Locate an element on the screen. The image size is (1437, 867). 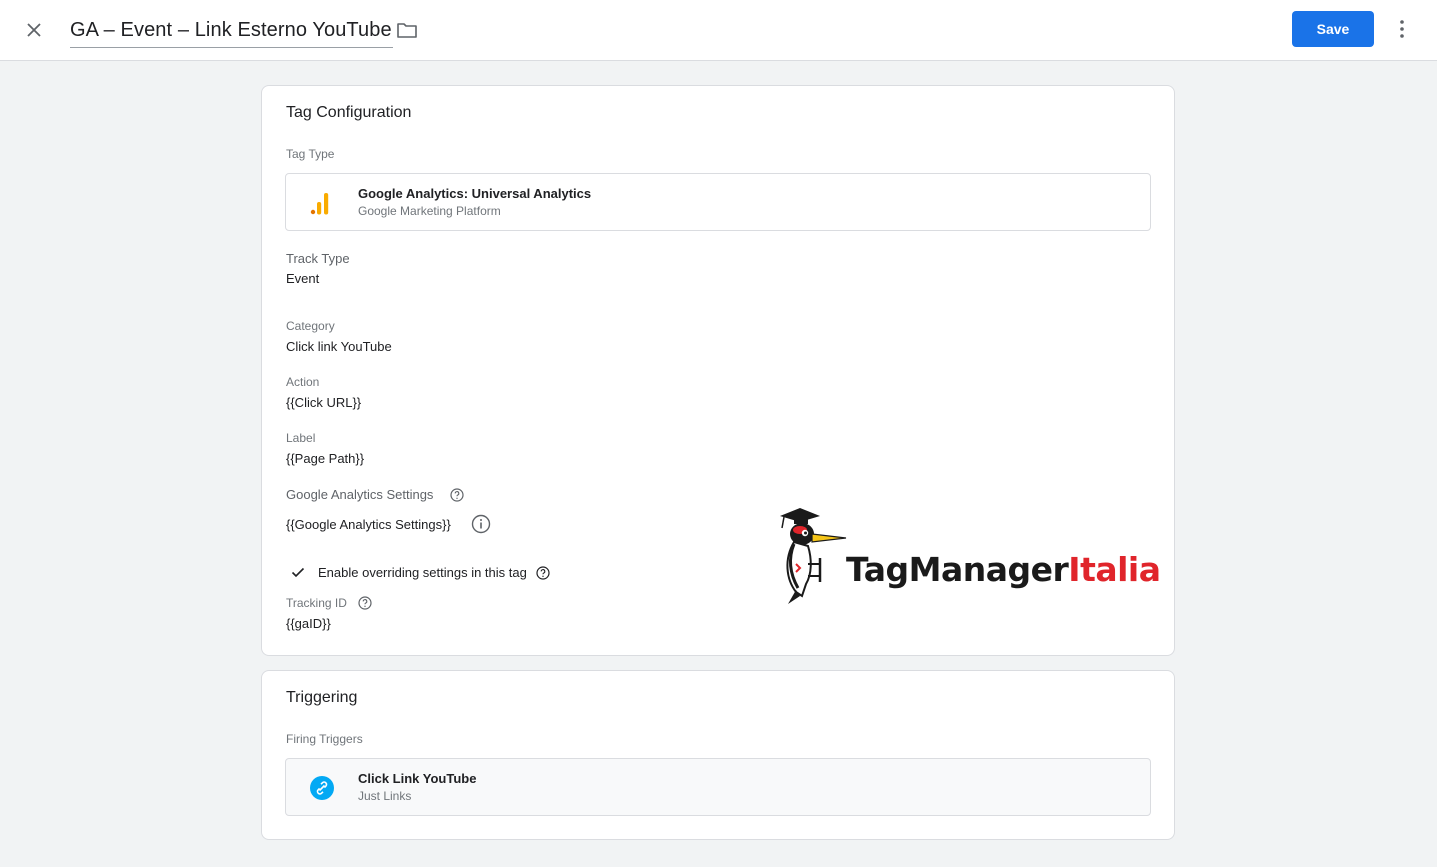
action-value: {{Click URL}} is located at coordinates (324, 402).